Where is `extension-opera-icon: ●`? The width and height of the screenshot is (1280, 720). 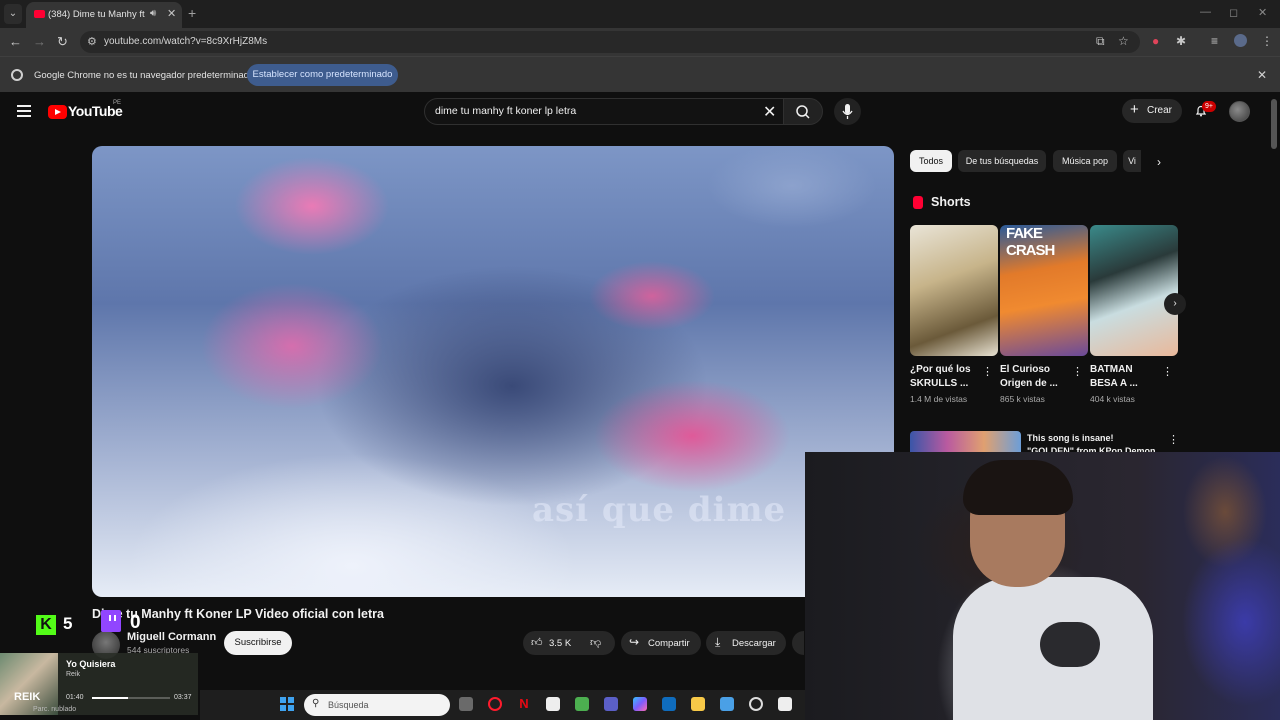 extension-opera-icon: ● is located at coordinates (1155, 41).